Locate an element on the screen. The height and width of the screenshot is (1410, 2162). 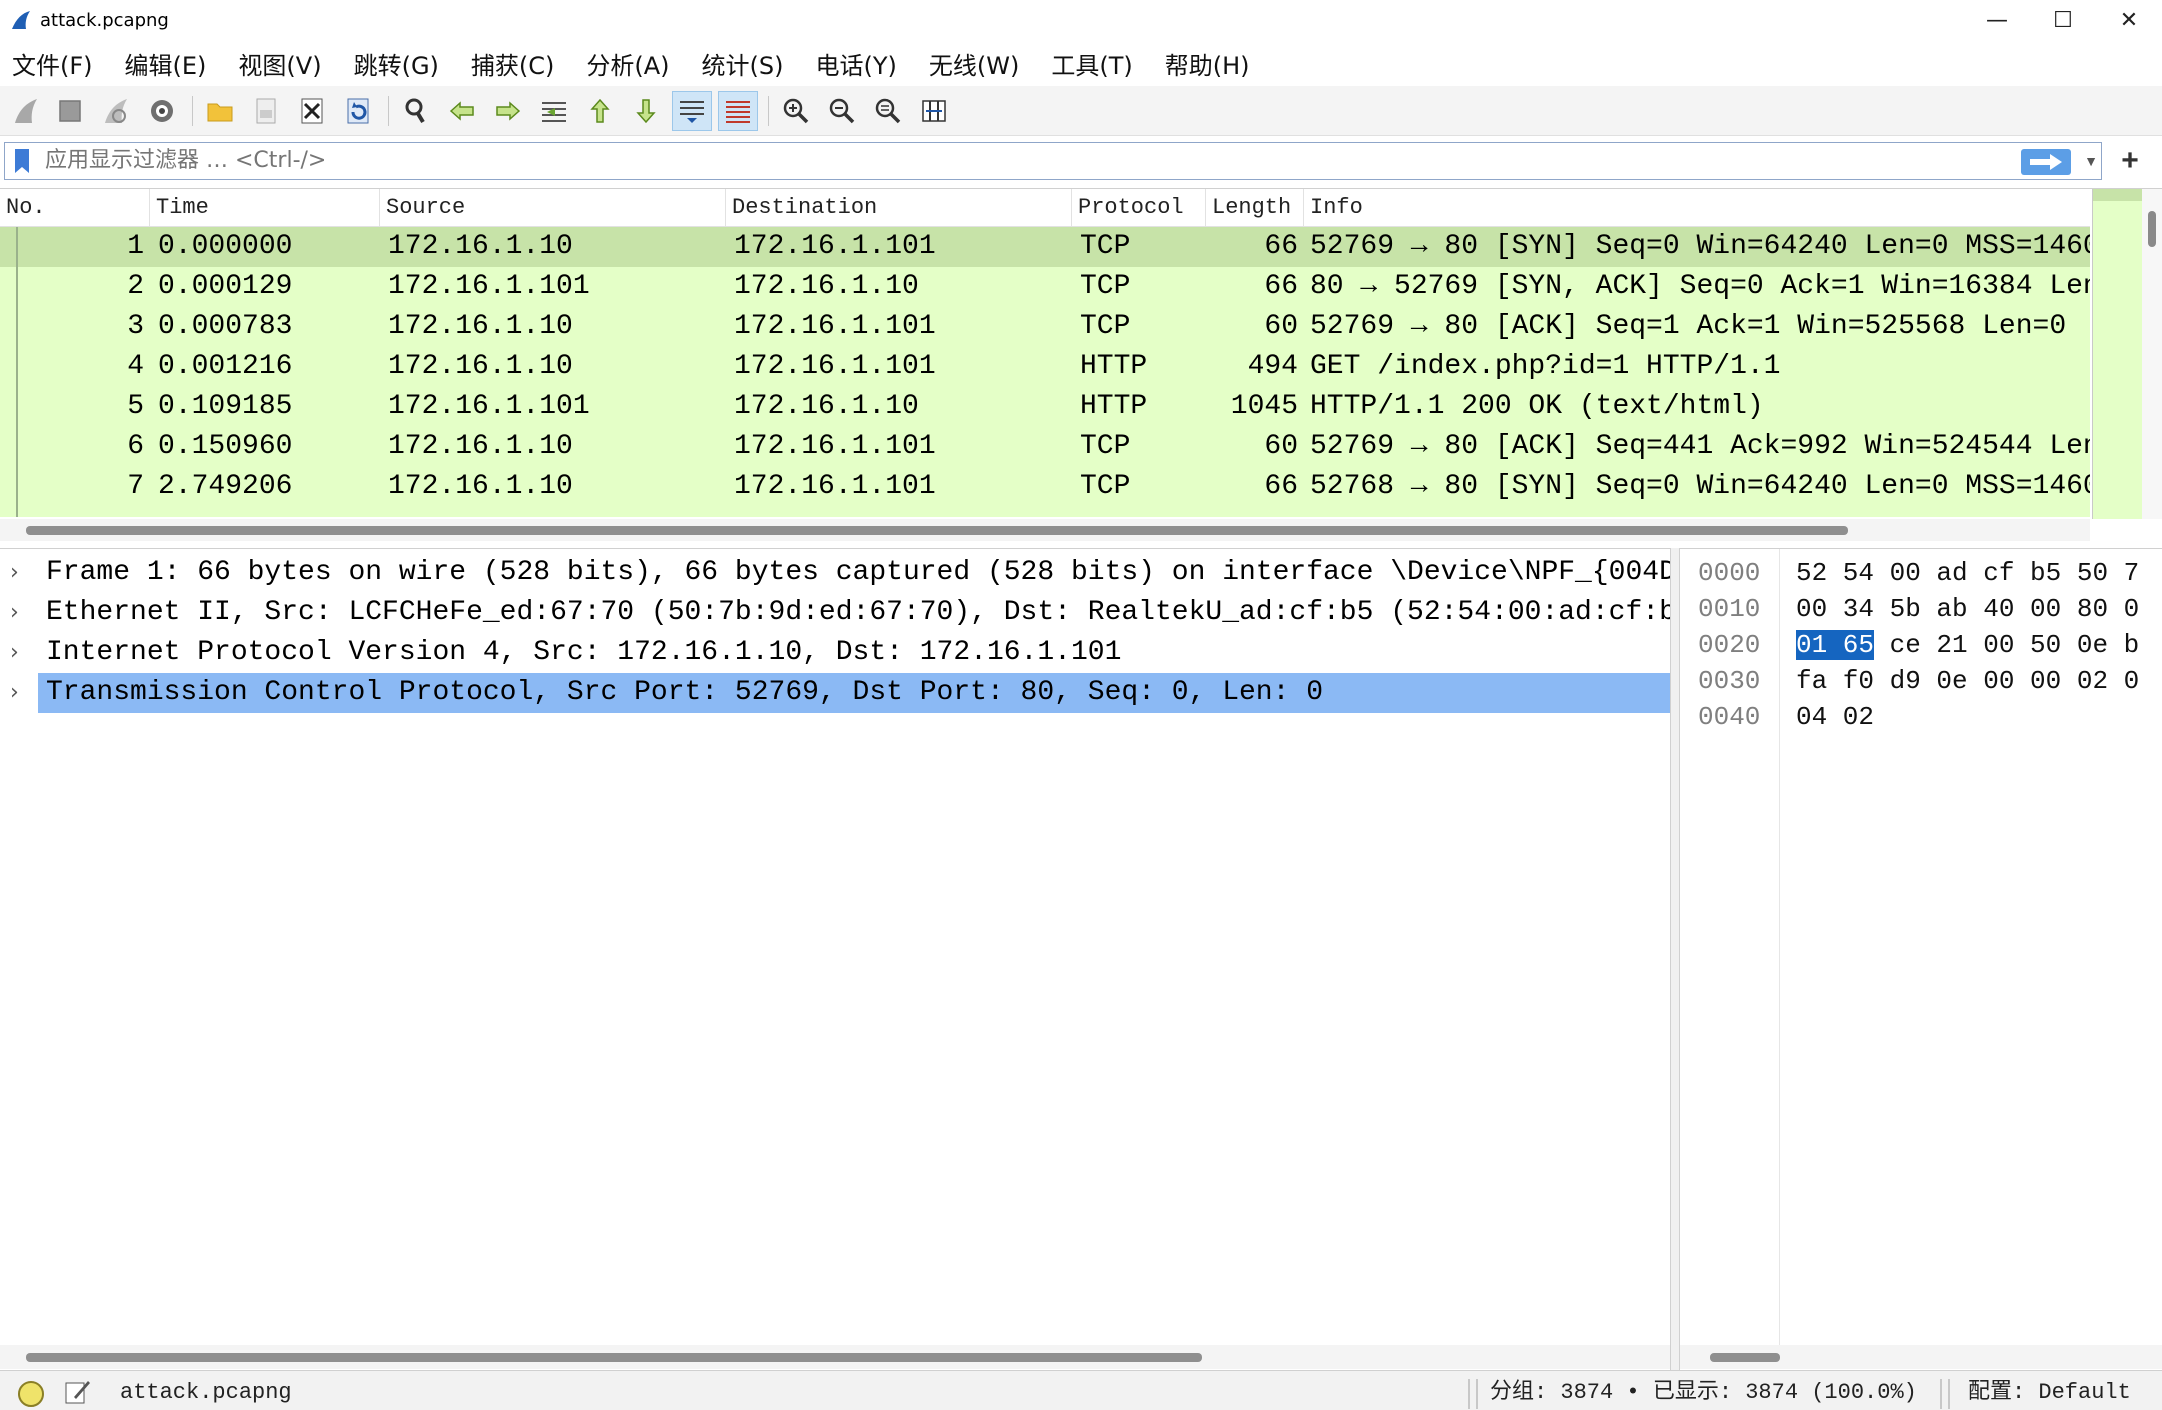
expert-info-led-icon is located at coordinates (31, 1394).